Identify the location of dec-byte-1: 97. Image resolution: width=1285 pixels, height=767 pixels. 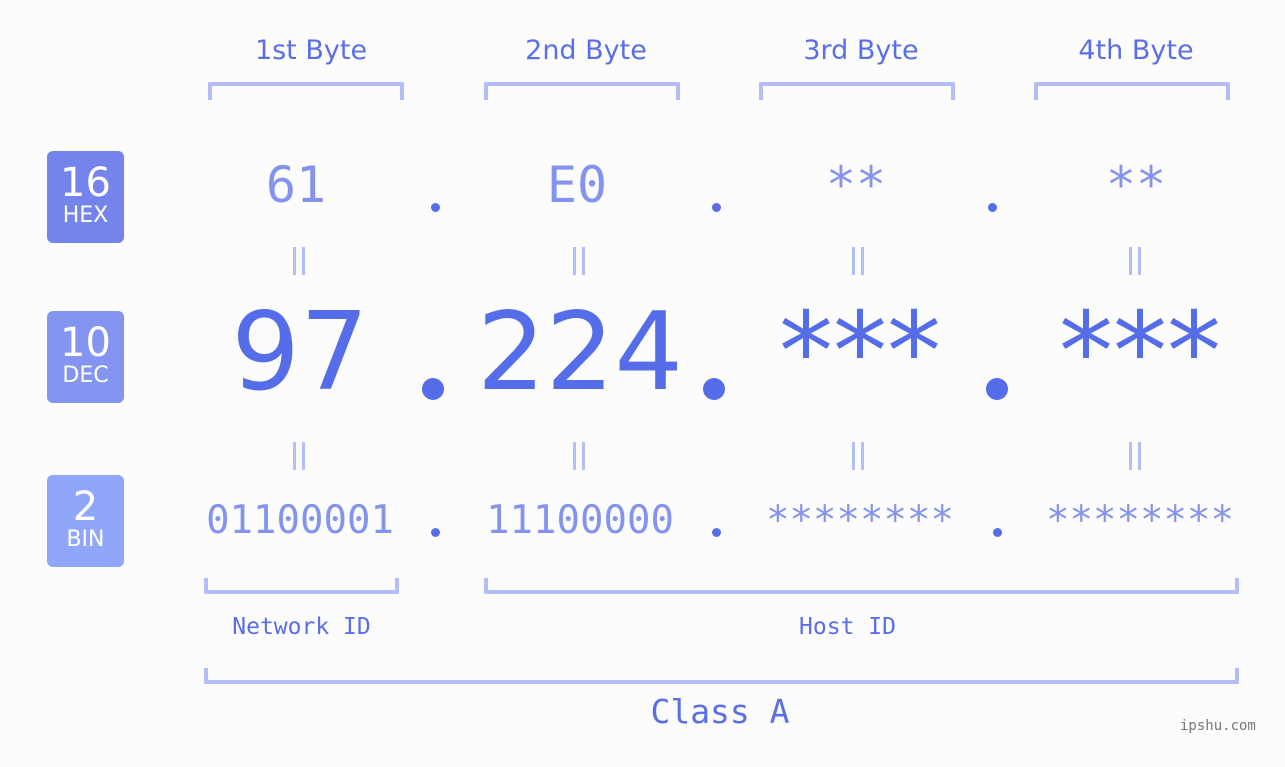
(300, 352).